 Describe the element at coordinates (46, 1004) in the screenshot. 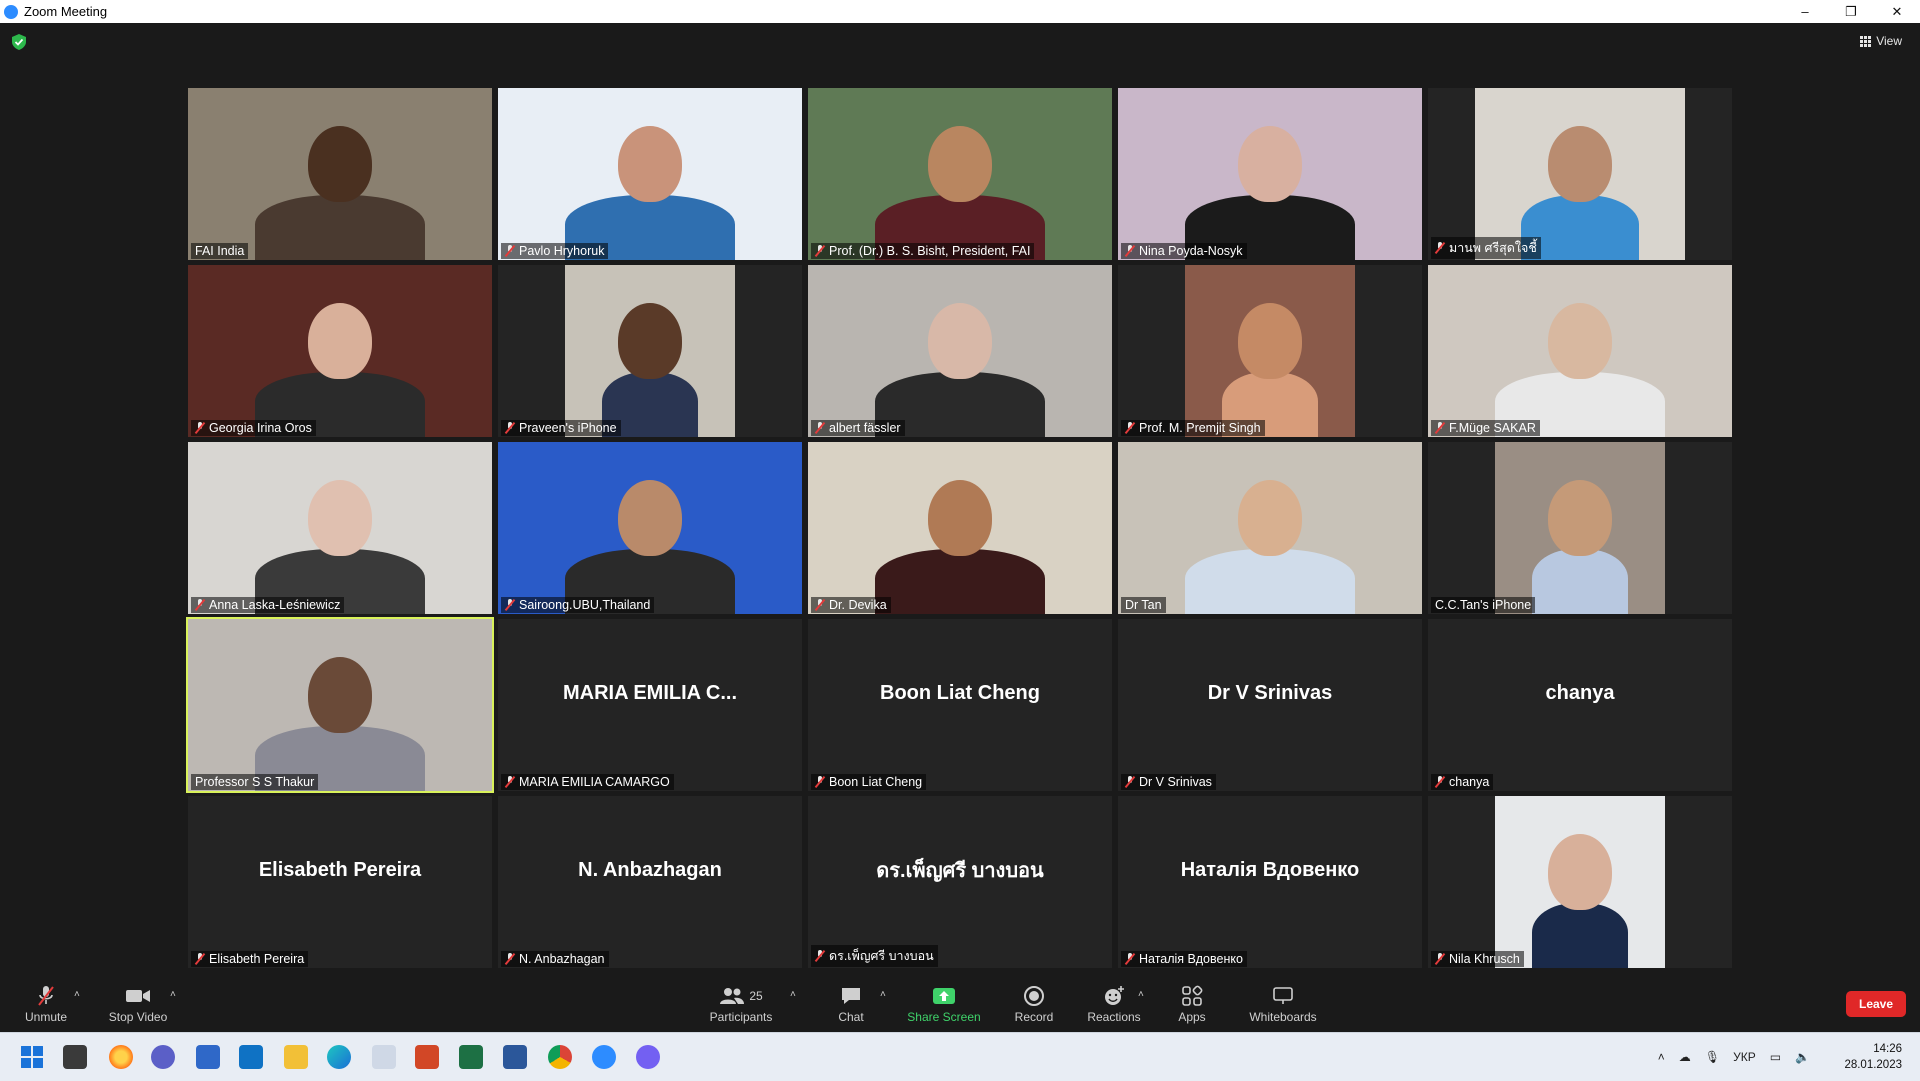

I see `unmute-button: Unmute` at that location.